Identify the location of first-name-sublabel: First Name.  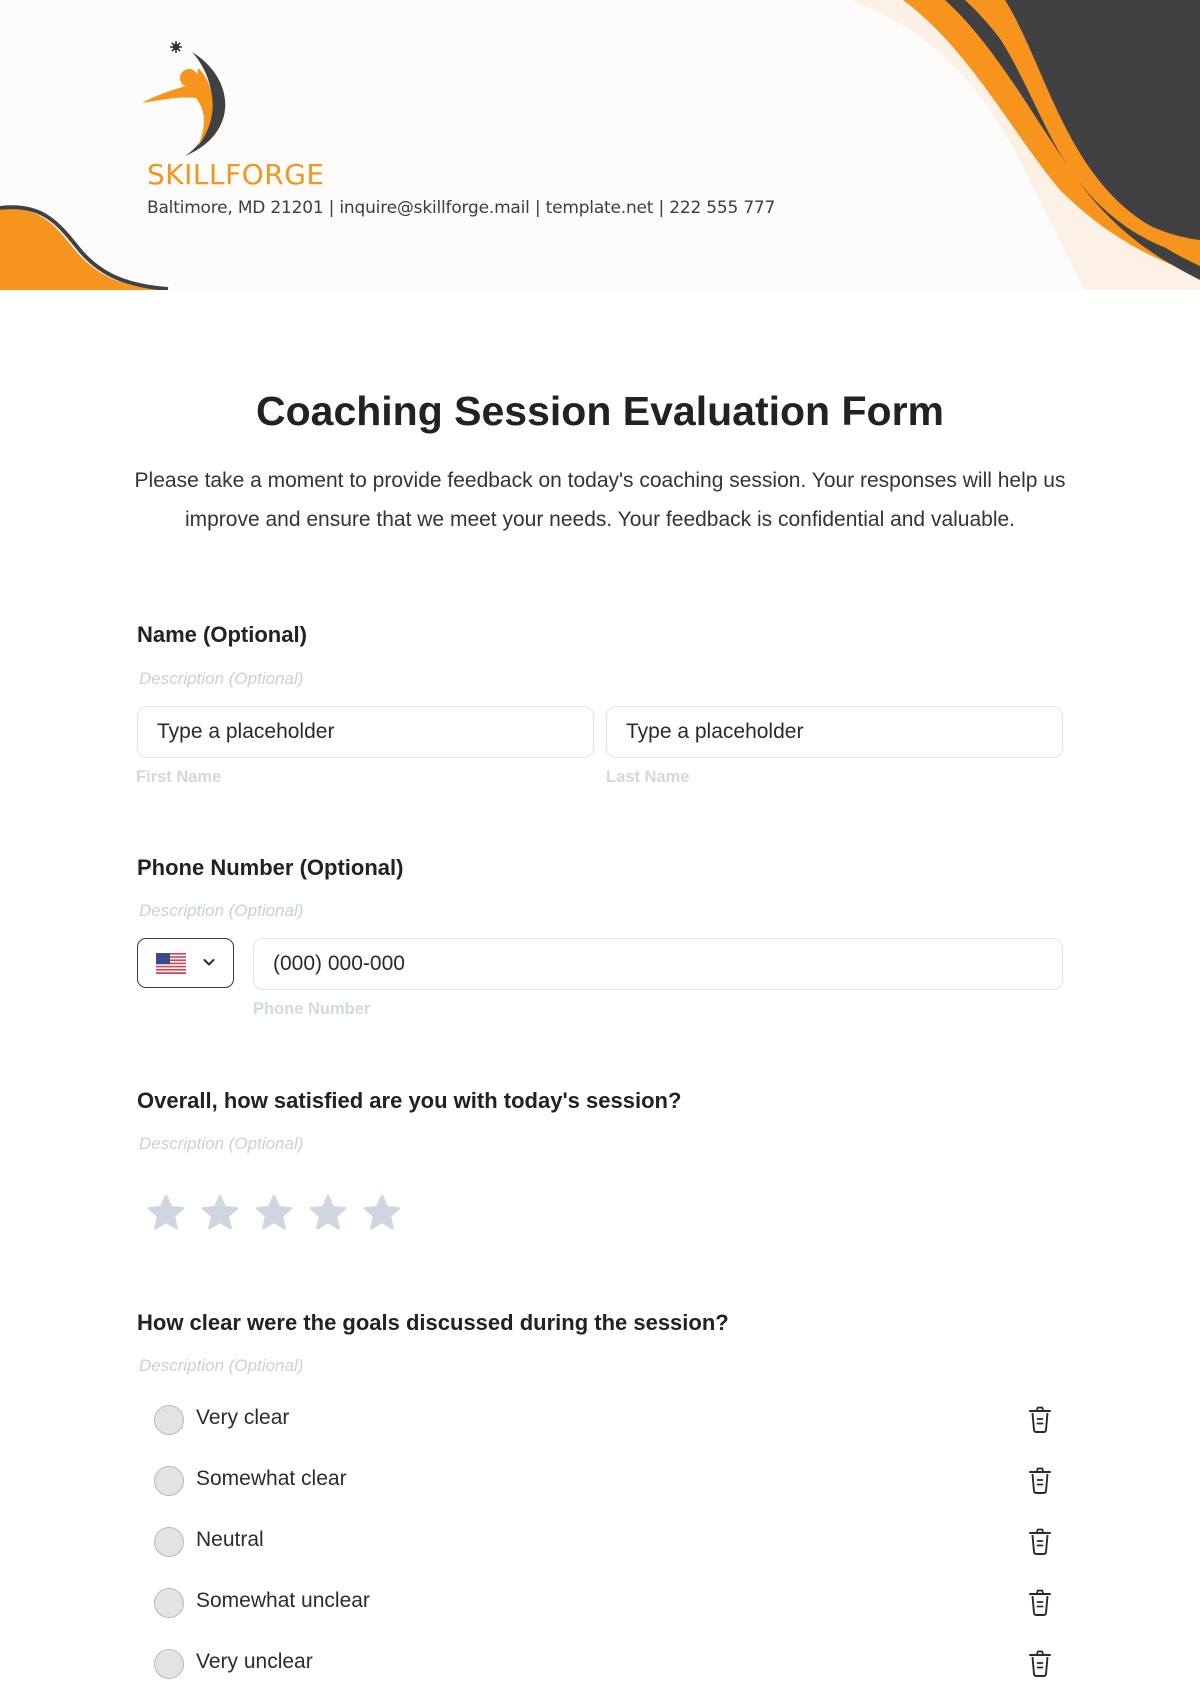
(179, 777).